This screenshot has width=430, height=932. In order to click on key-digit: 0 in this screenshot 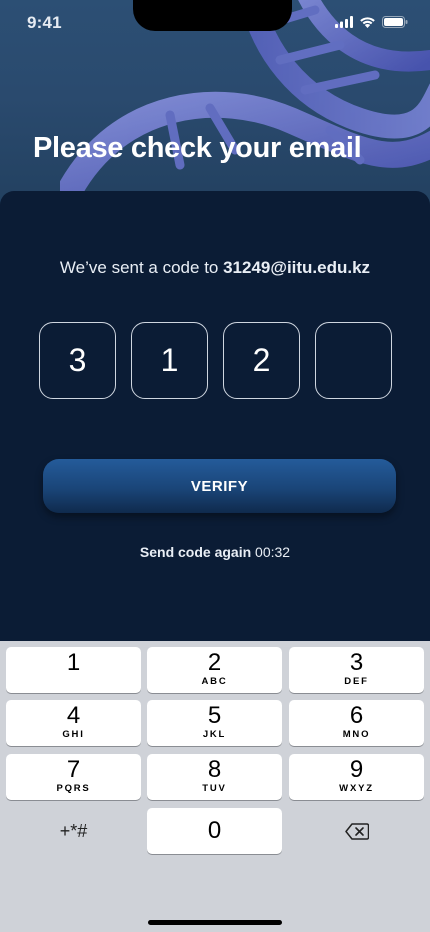, I will do `click(214, 830)`.